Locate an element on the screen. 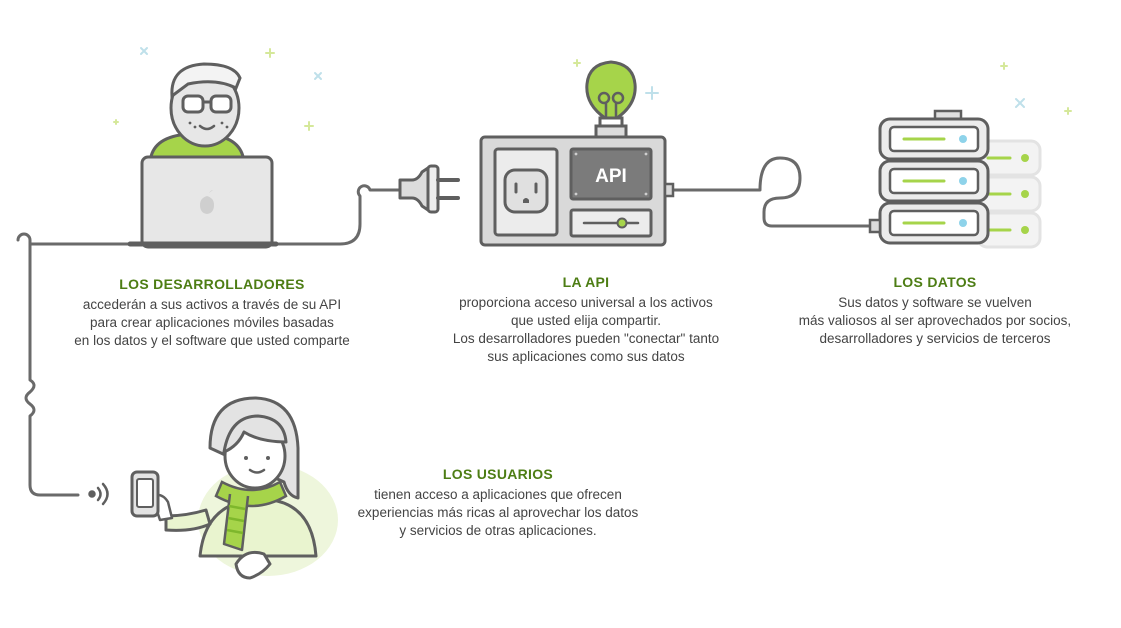  users-text-line: tienen acceso a aplicaciones que ofrecen is located at coordinates (498, 494).